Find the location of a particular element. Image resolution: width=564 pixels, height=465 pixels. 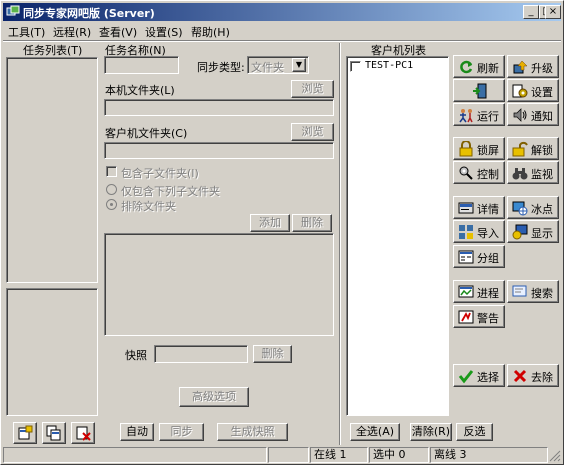

copy-task-icon is located at coordinates (53, 433).